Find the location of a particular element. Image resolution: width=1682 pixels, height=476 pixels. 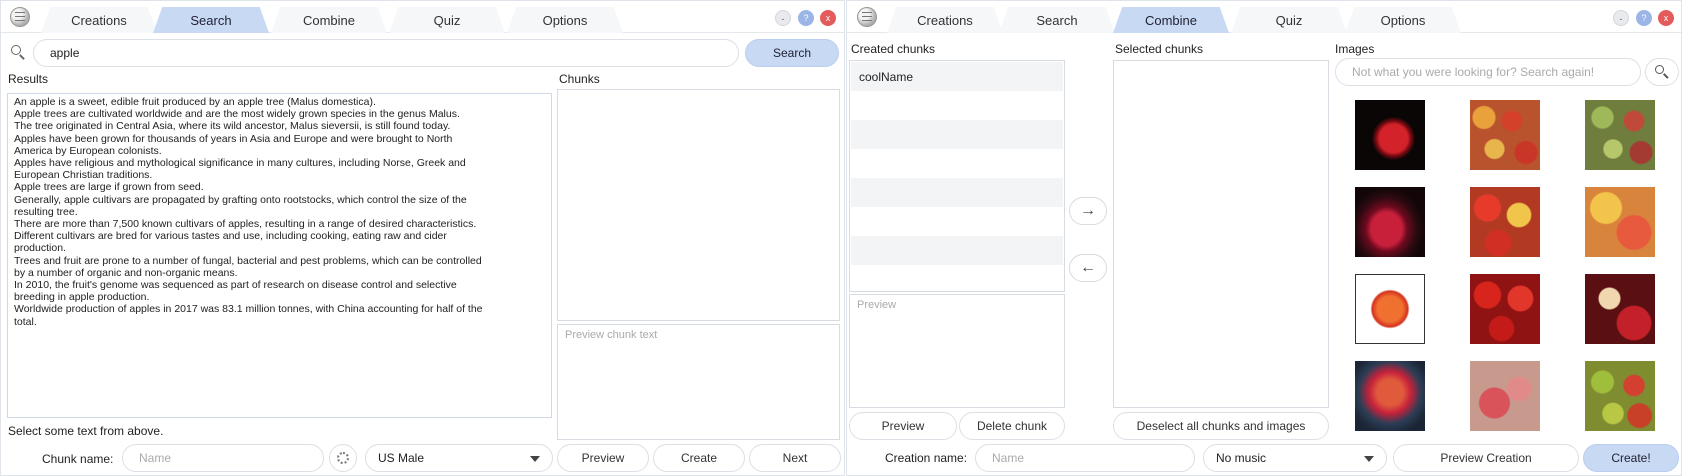

voice-select: US Male is located at coordinates (459, 458).